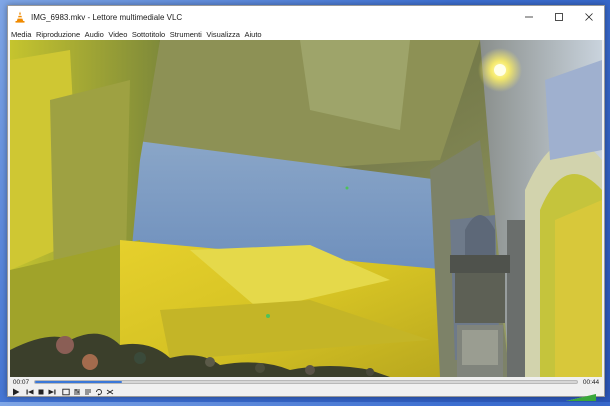  I want to click on fullscreen-icon, so click(65, 392).